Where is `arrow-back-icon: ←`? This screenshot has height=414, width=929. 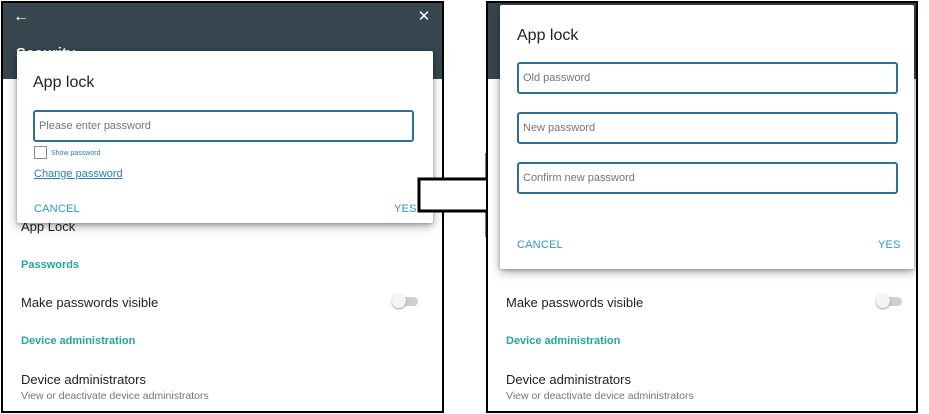
arrow-back-icon: ← is located at coordinates (23, 17).